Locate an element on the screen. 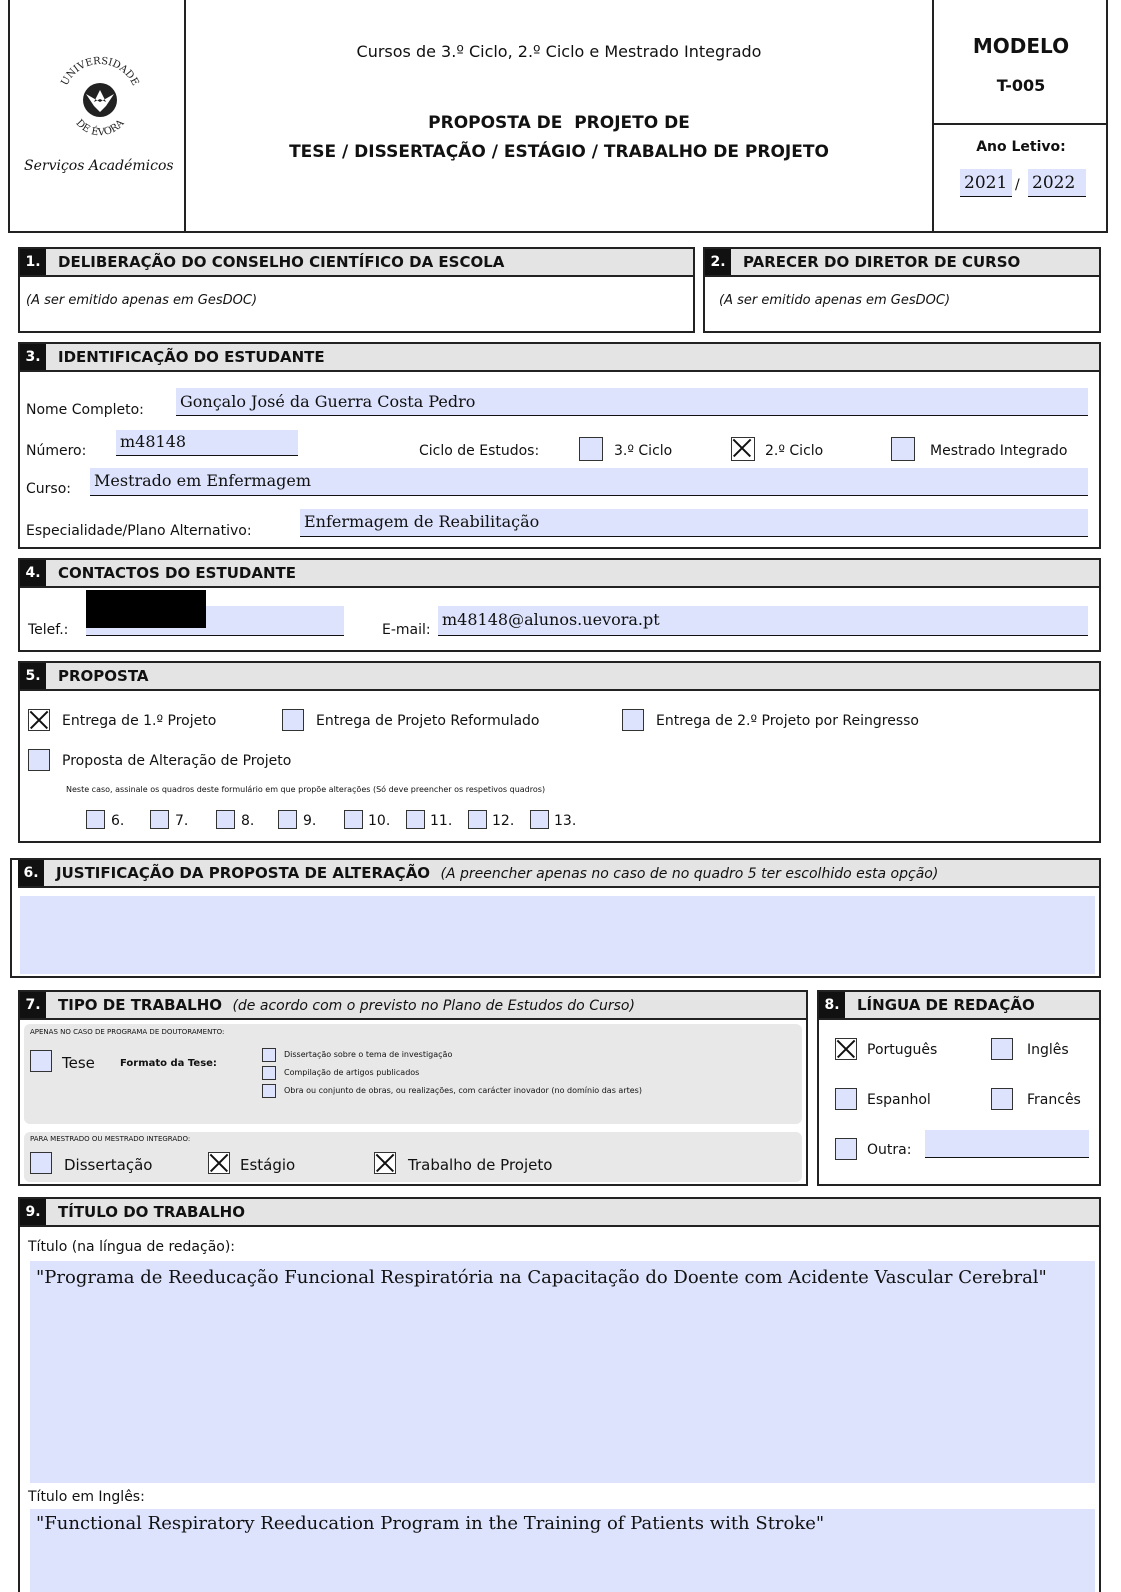  integrated-checkbox is located at coordinates (903, 449).